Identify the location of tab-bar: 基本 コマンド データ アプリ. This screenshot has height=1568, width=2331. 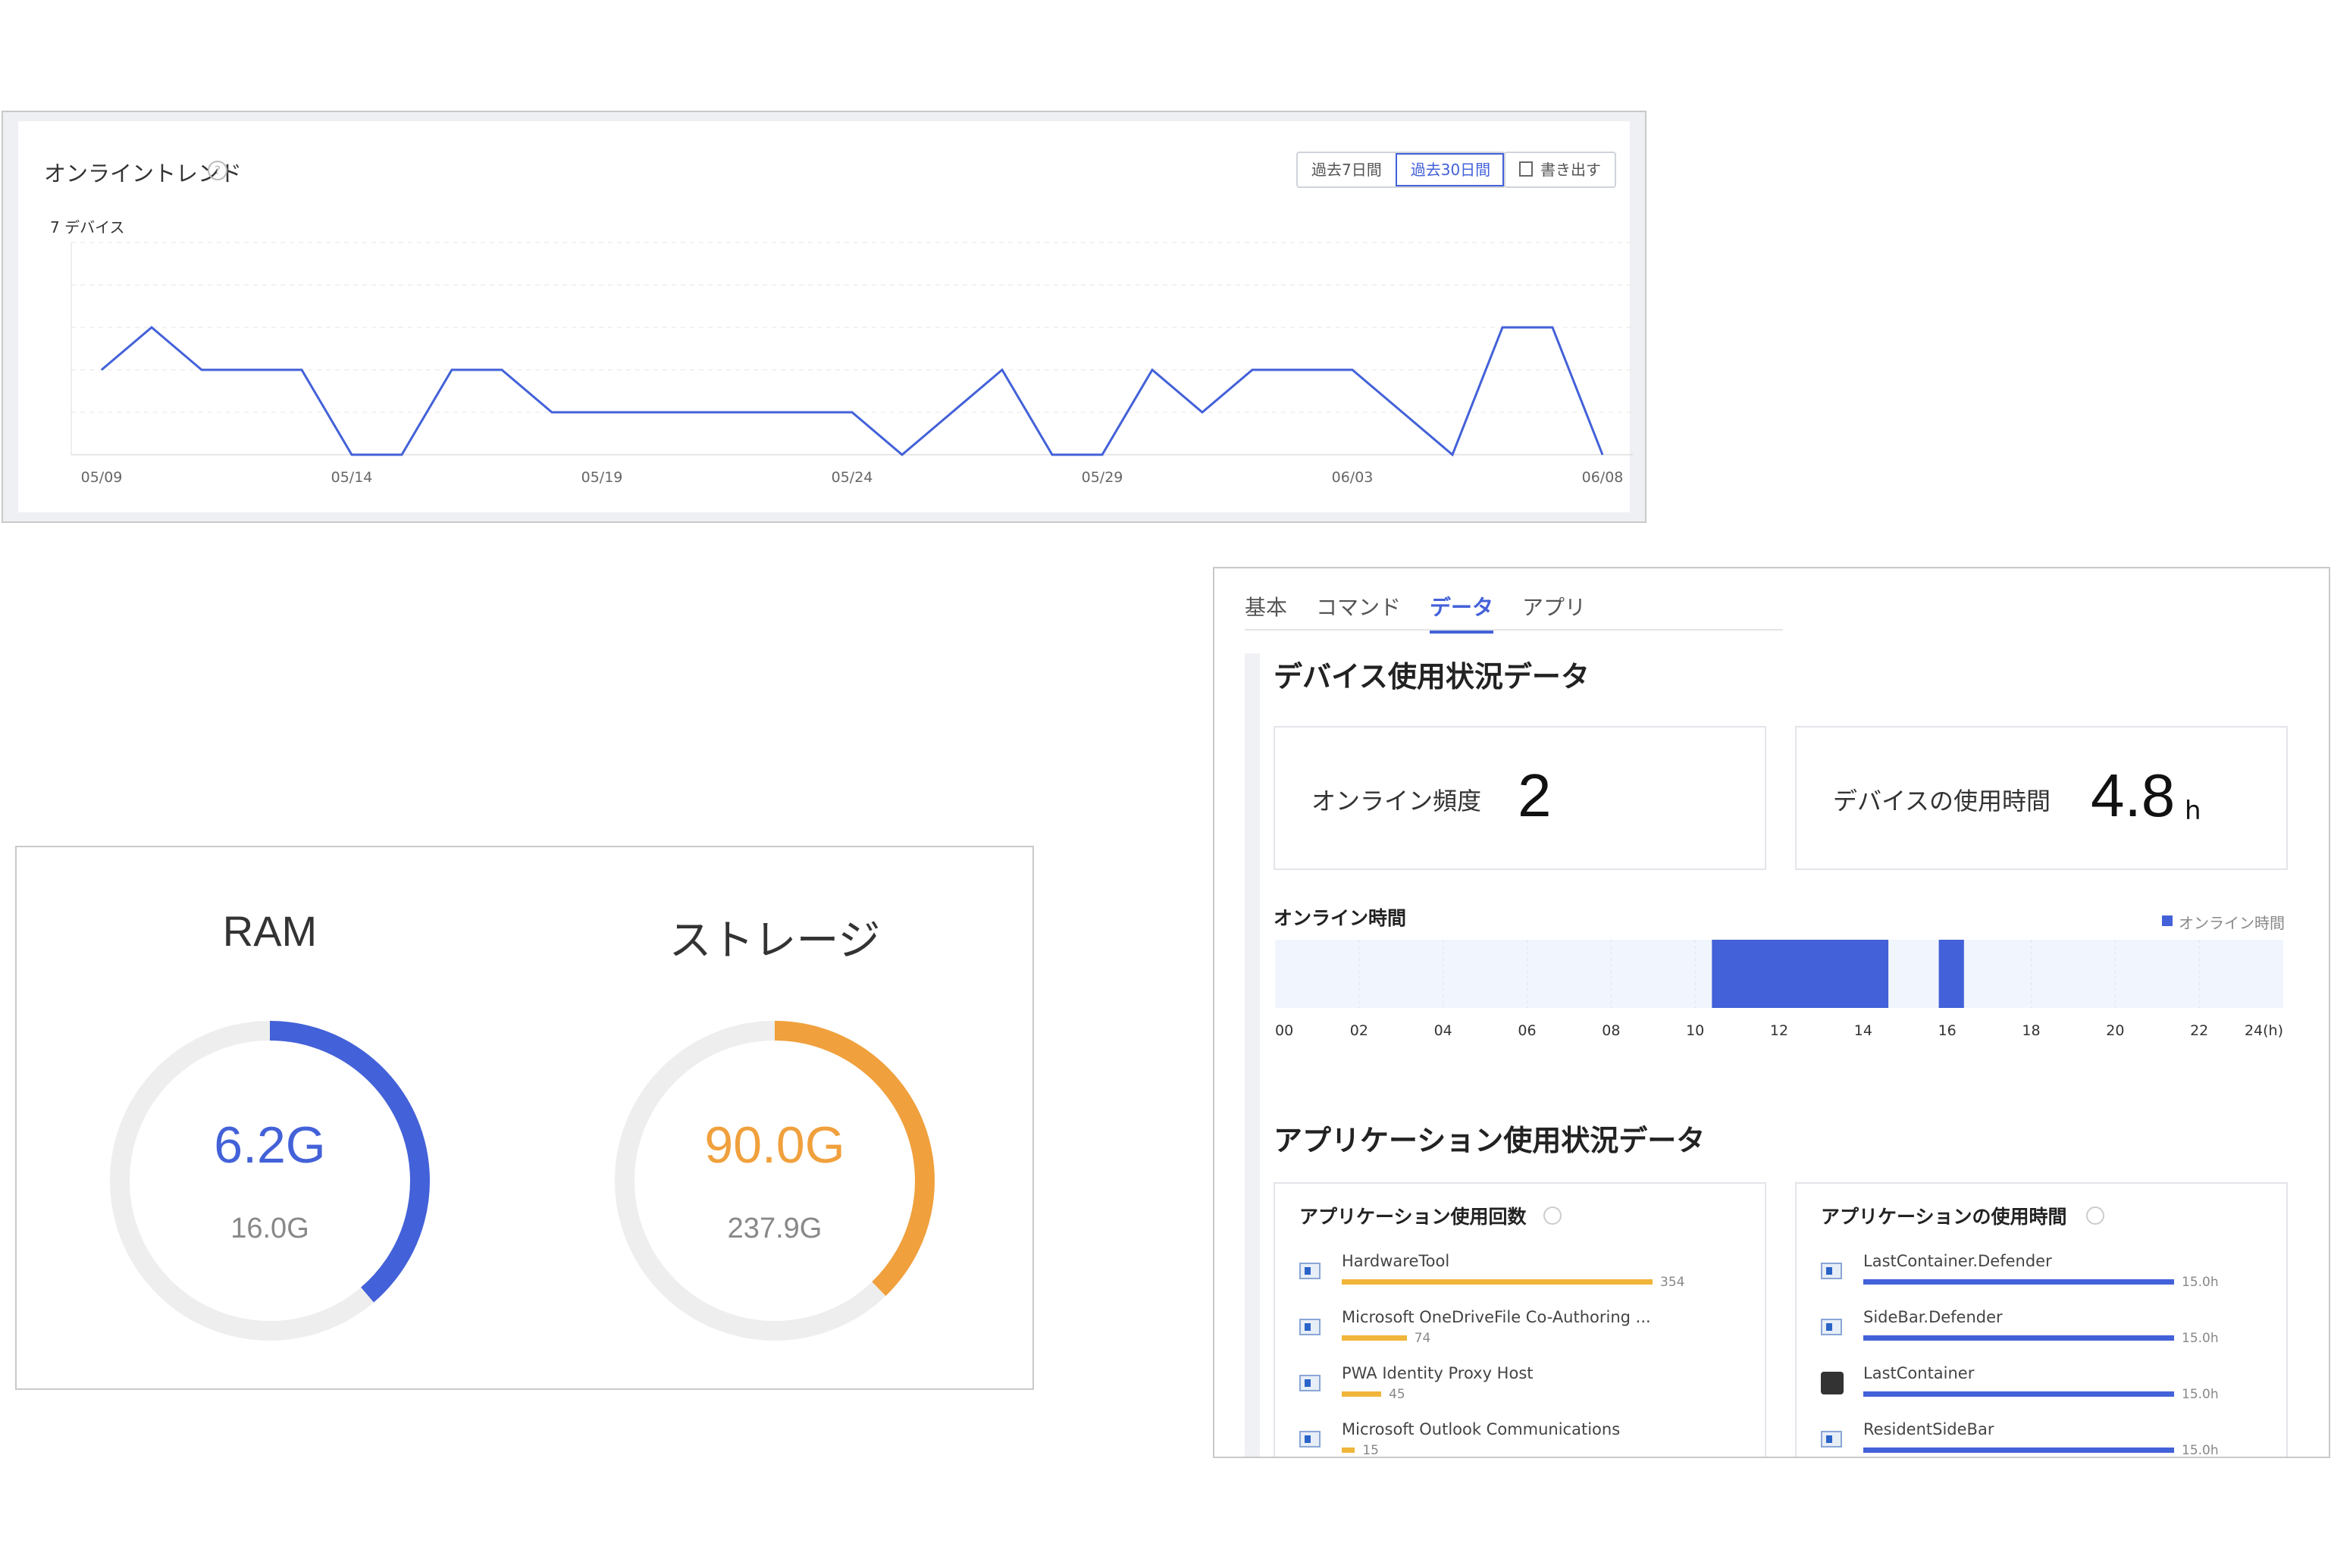
(1415, 612).